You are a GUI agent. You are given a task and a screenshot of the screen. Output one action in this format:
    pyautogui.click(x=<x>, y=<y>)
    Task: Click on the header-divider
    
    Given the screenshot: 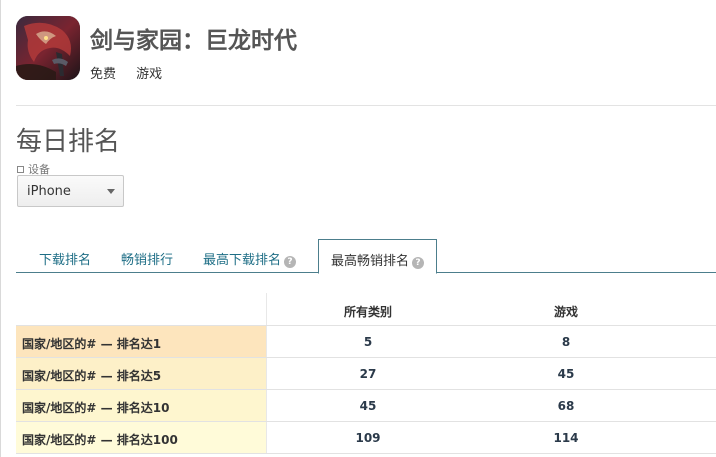 What is the action you would take?
    pyautogui.click(x=366, y=105)
    